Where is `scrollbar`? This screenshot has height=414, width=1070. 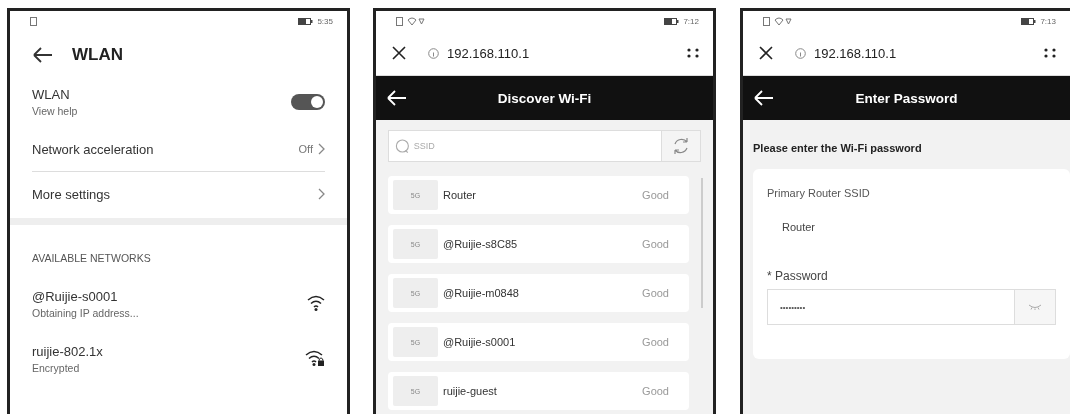
scrollbar is located at coordinates (702, 243).